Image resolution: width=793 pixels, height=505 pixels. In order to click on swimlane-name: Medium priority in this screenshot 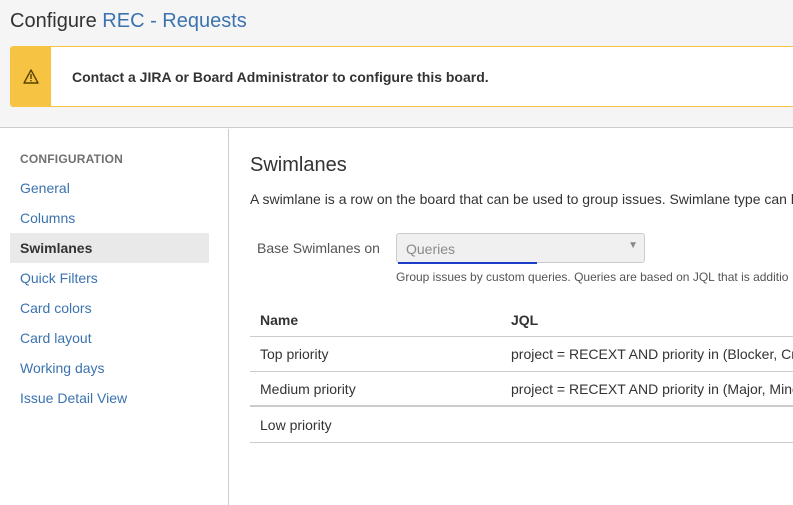, I will do `click(308, 389)`.